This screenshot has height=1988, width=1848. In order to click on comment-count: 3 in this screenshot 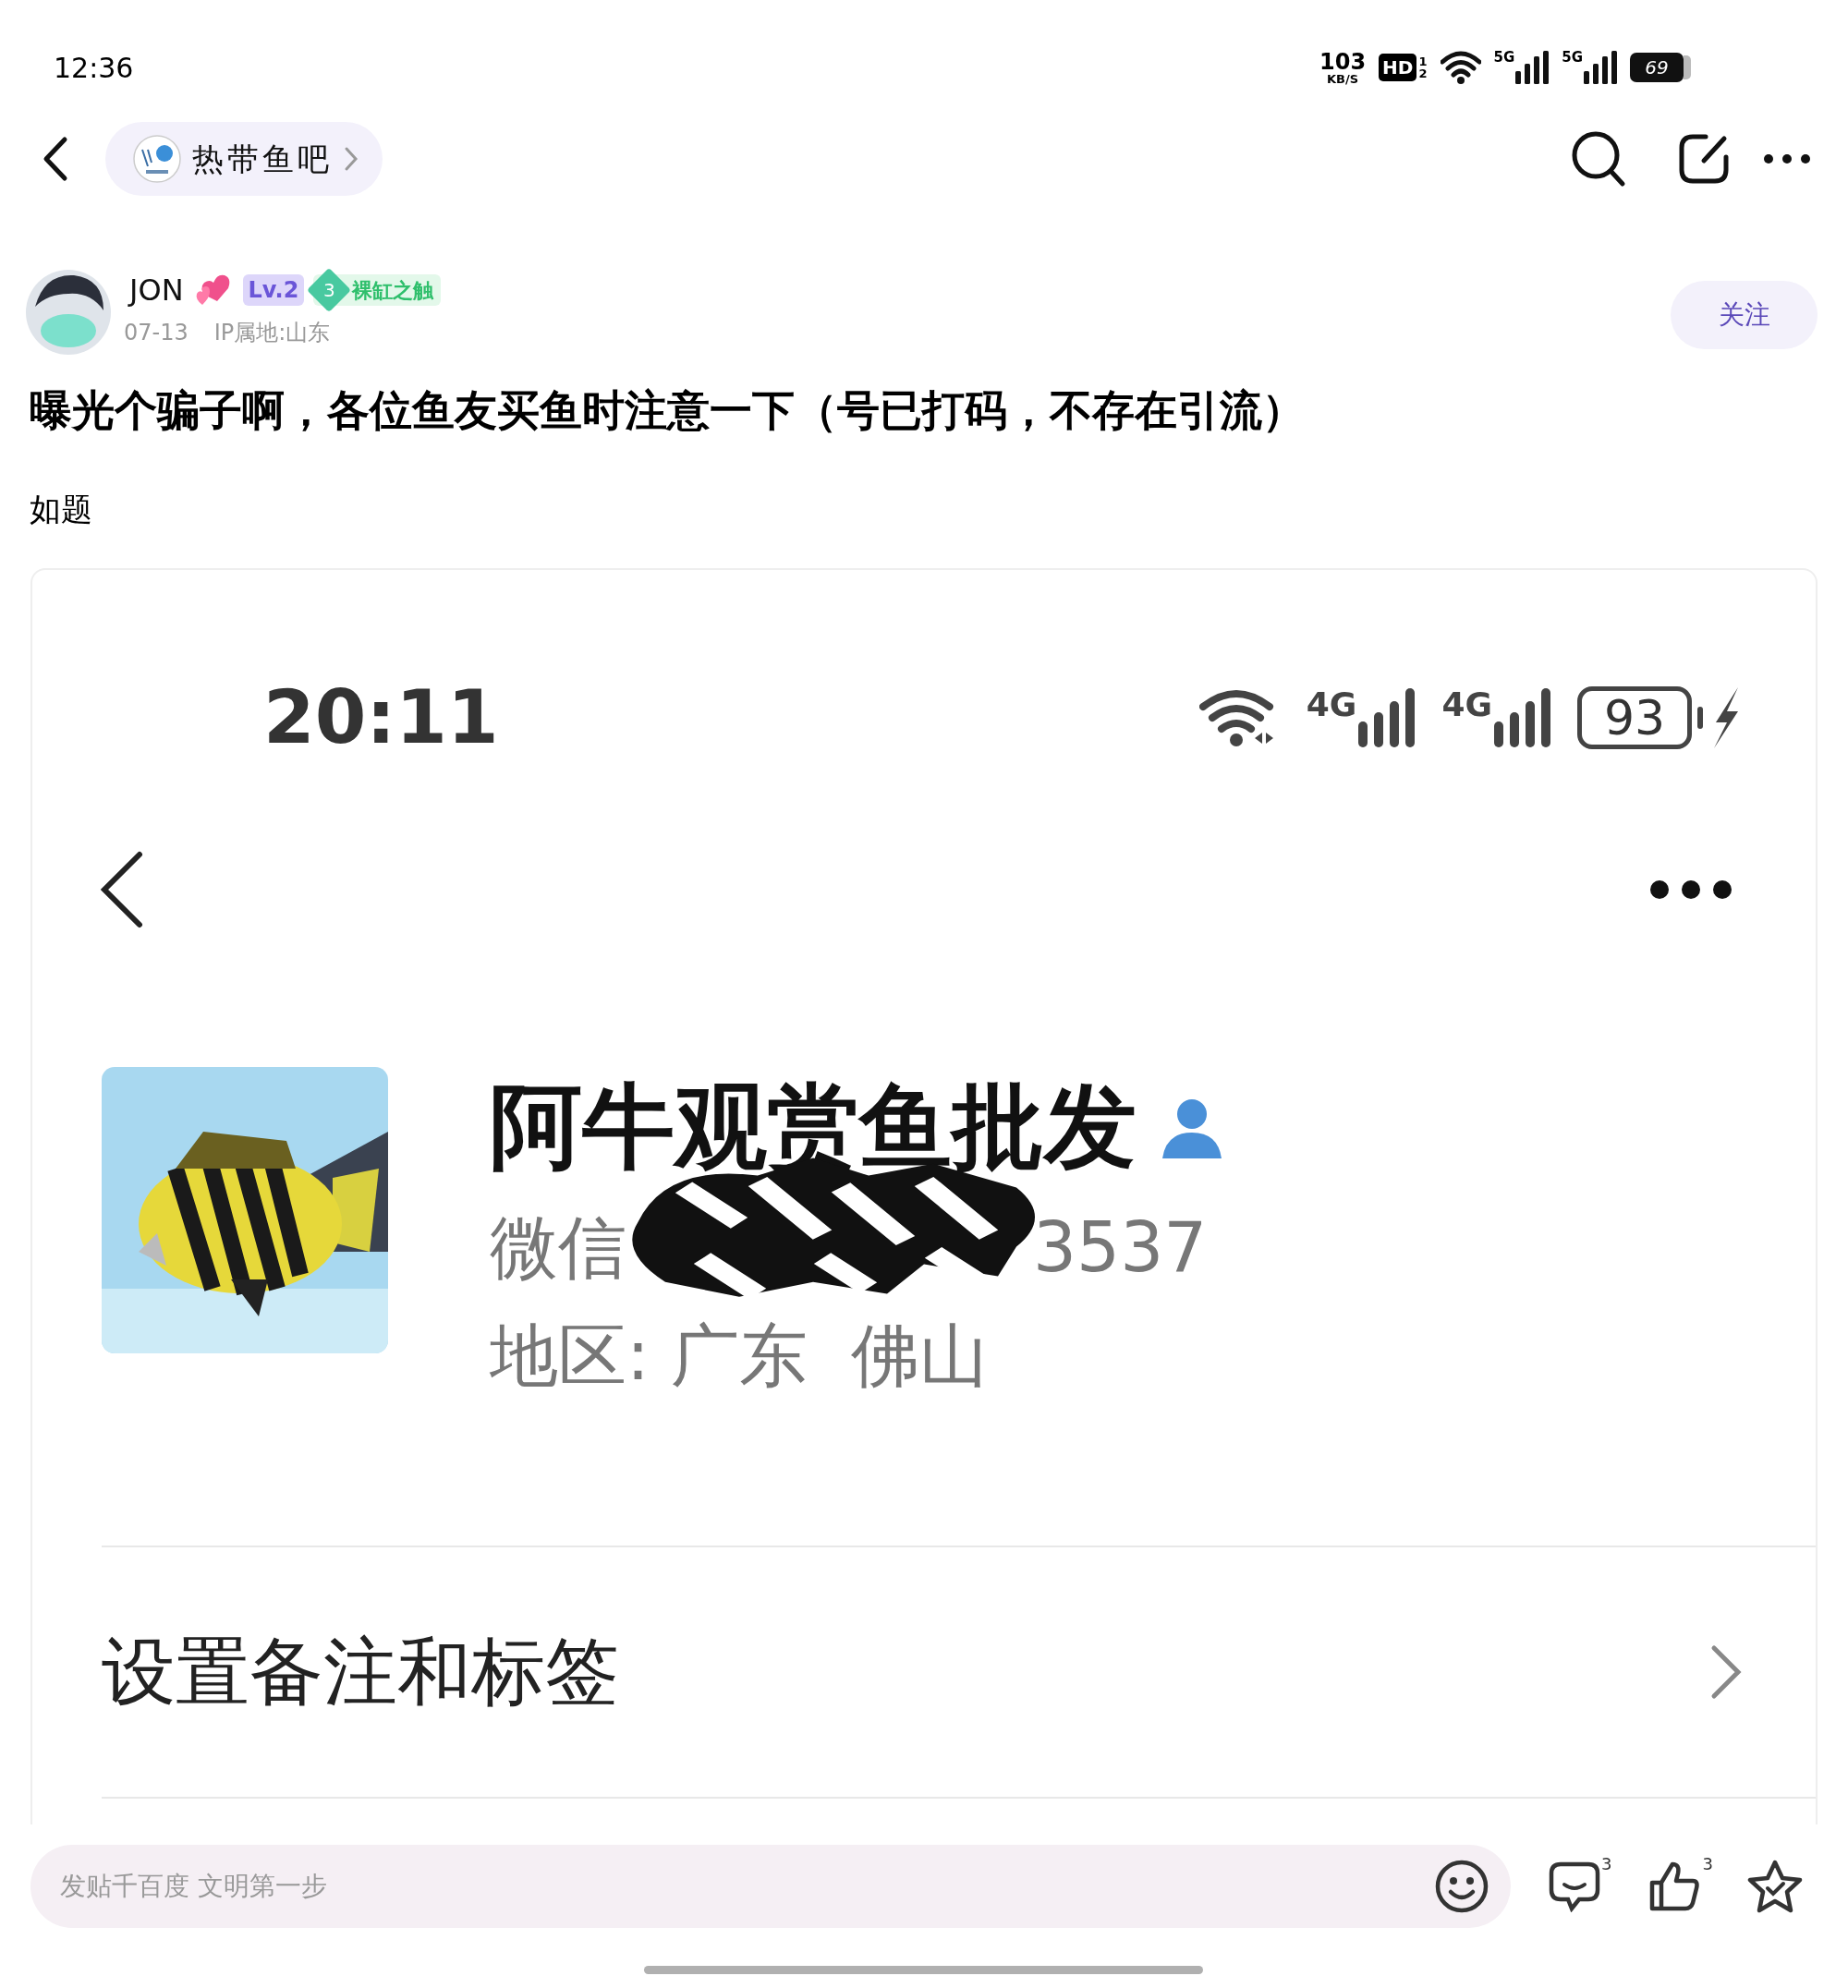, I will do `click(1606, 1864)`.